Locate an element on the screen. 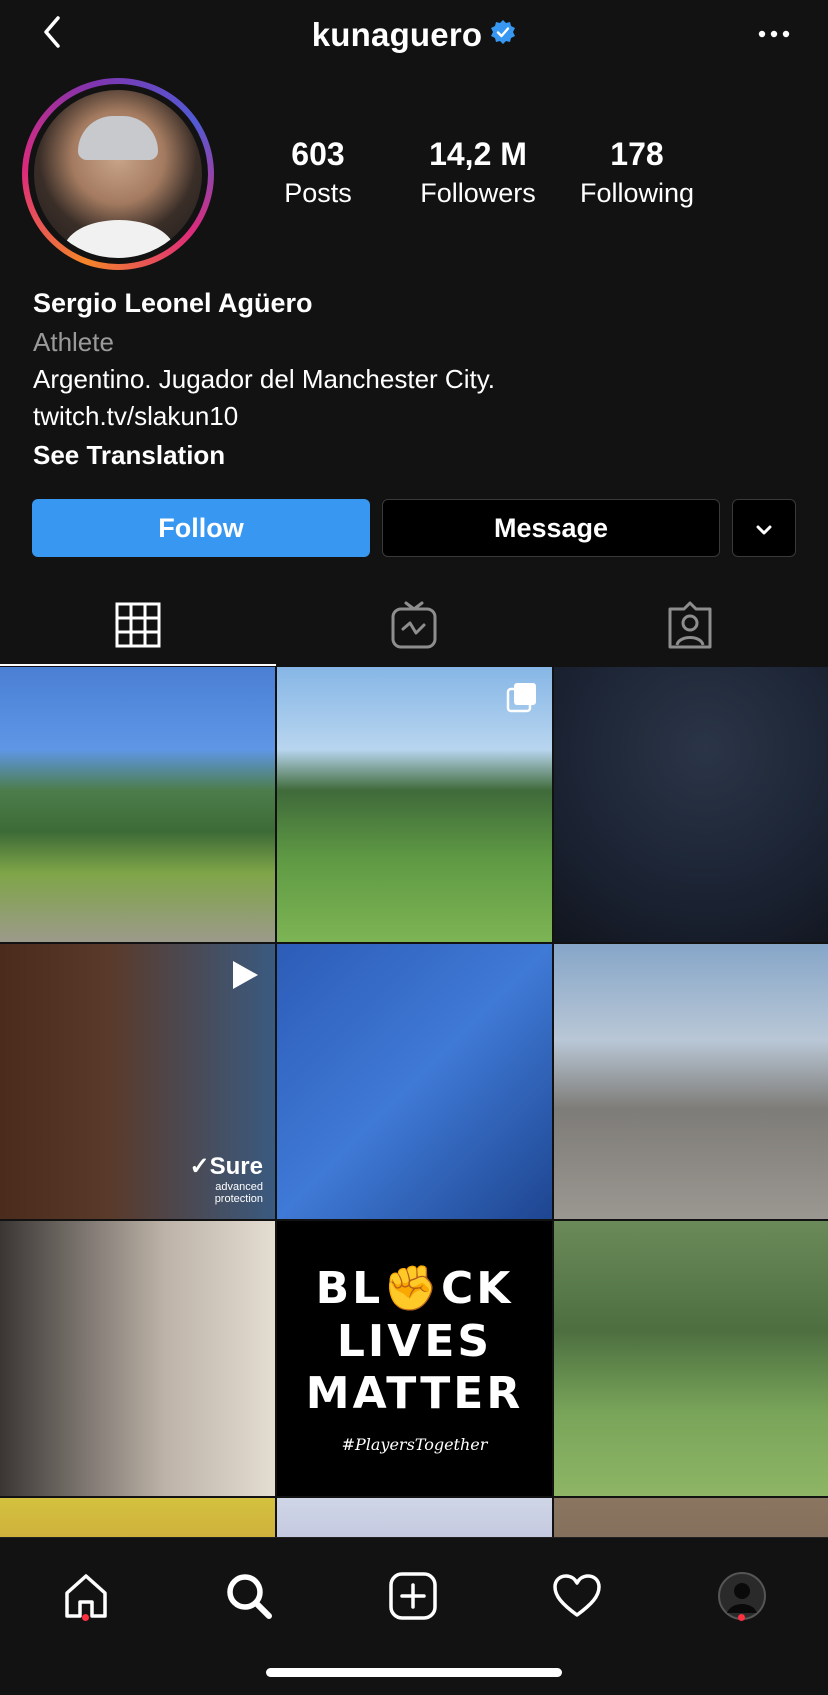  post-thumbnail: ✓Sure advanced protection is located at coordinates (137, 1081).